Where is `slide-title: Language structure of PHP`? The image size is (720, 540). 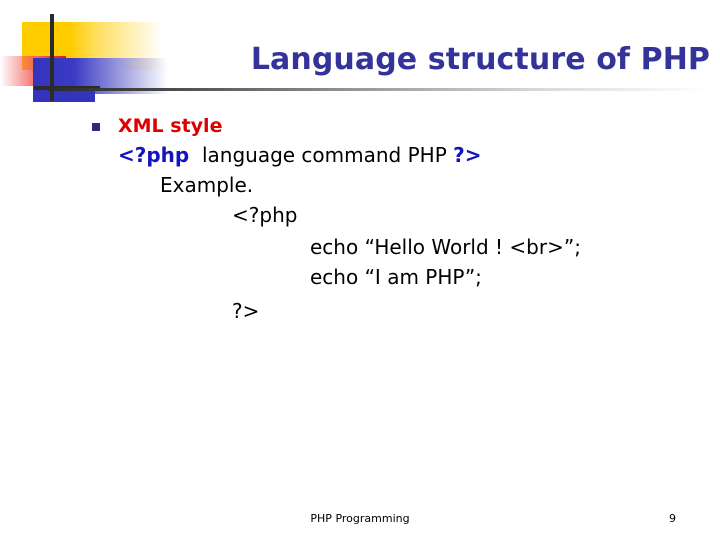 slide-title: Language structure of PHP is located at coordinates (480, 59).